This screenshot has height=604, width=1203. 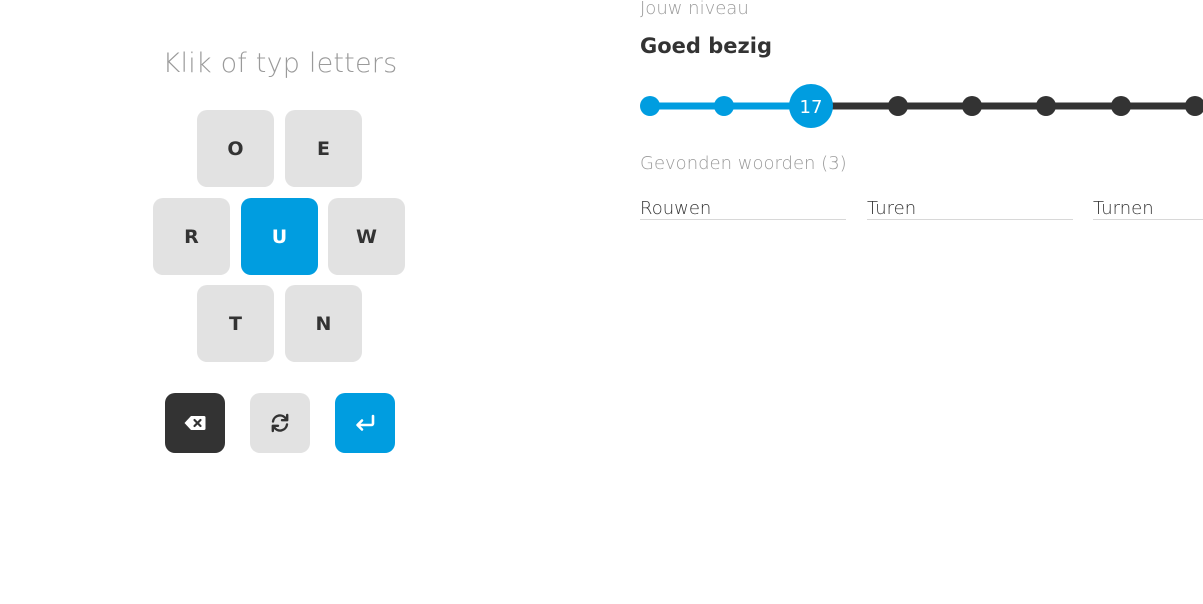 What do you see at coordinates (235, 323) in the screenshot?
I see `letter-tile-bottom-left: T` at bounding box center [235, 323].